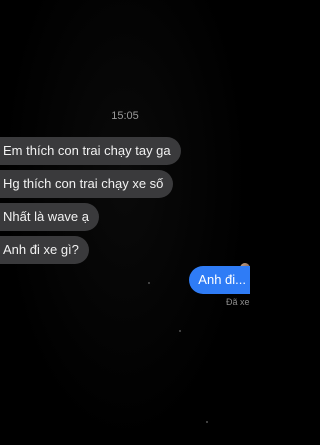 This screenshot has height=445, width=320. Describe the element at coordinates (49, 217) in the screenshot. I see `incoming-message-bubble: Nhất là wave ạ` at that location.